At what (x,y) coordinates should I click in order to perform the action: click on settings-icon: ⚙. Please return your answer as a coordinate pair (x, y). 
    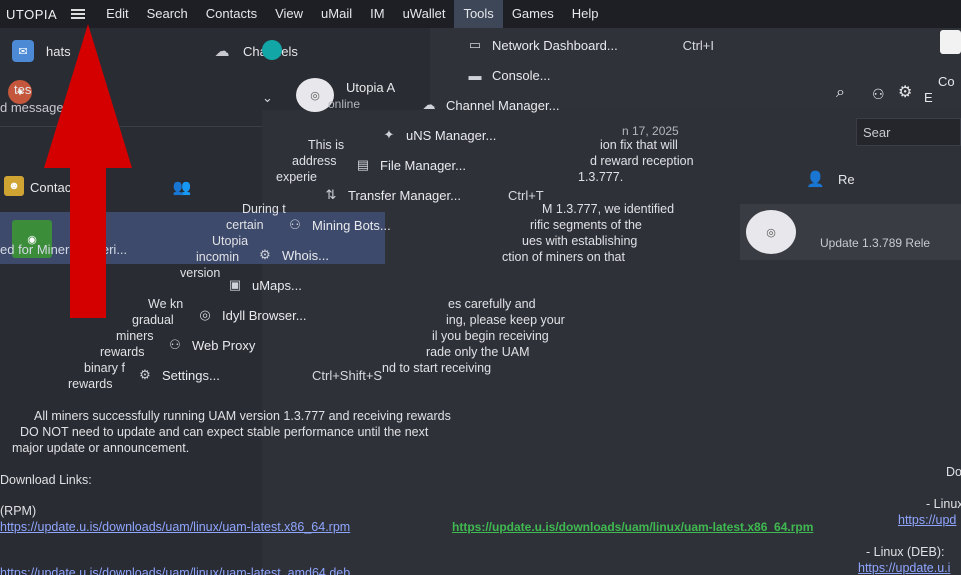
    Looking at the image, I should click on (145, 374).